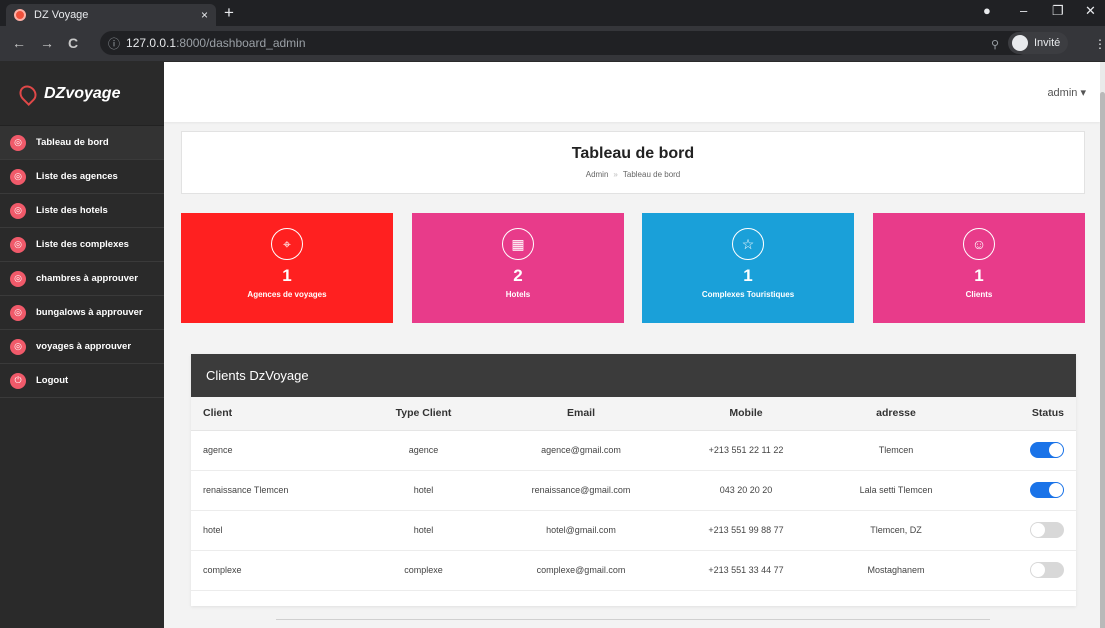 This screenshot has height=628, width=1105. I want to click on topbar: admin ▾, so click(632, 92).